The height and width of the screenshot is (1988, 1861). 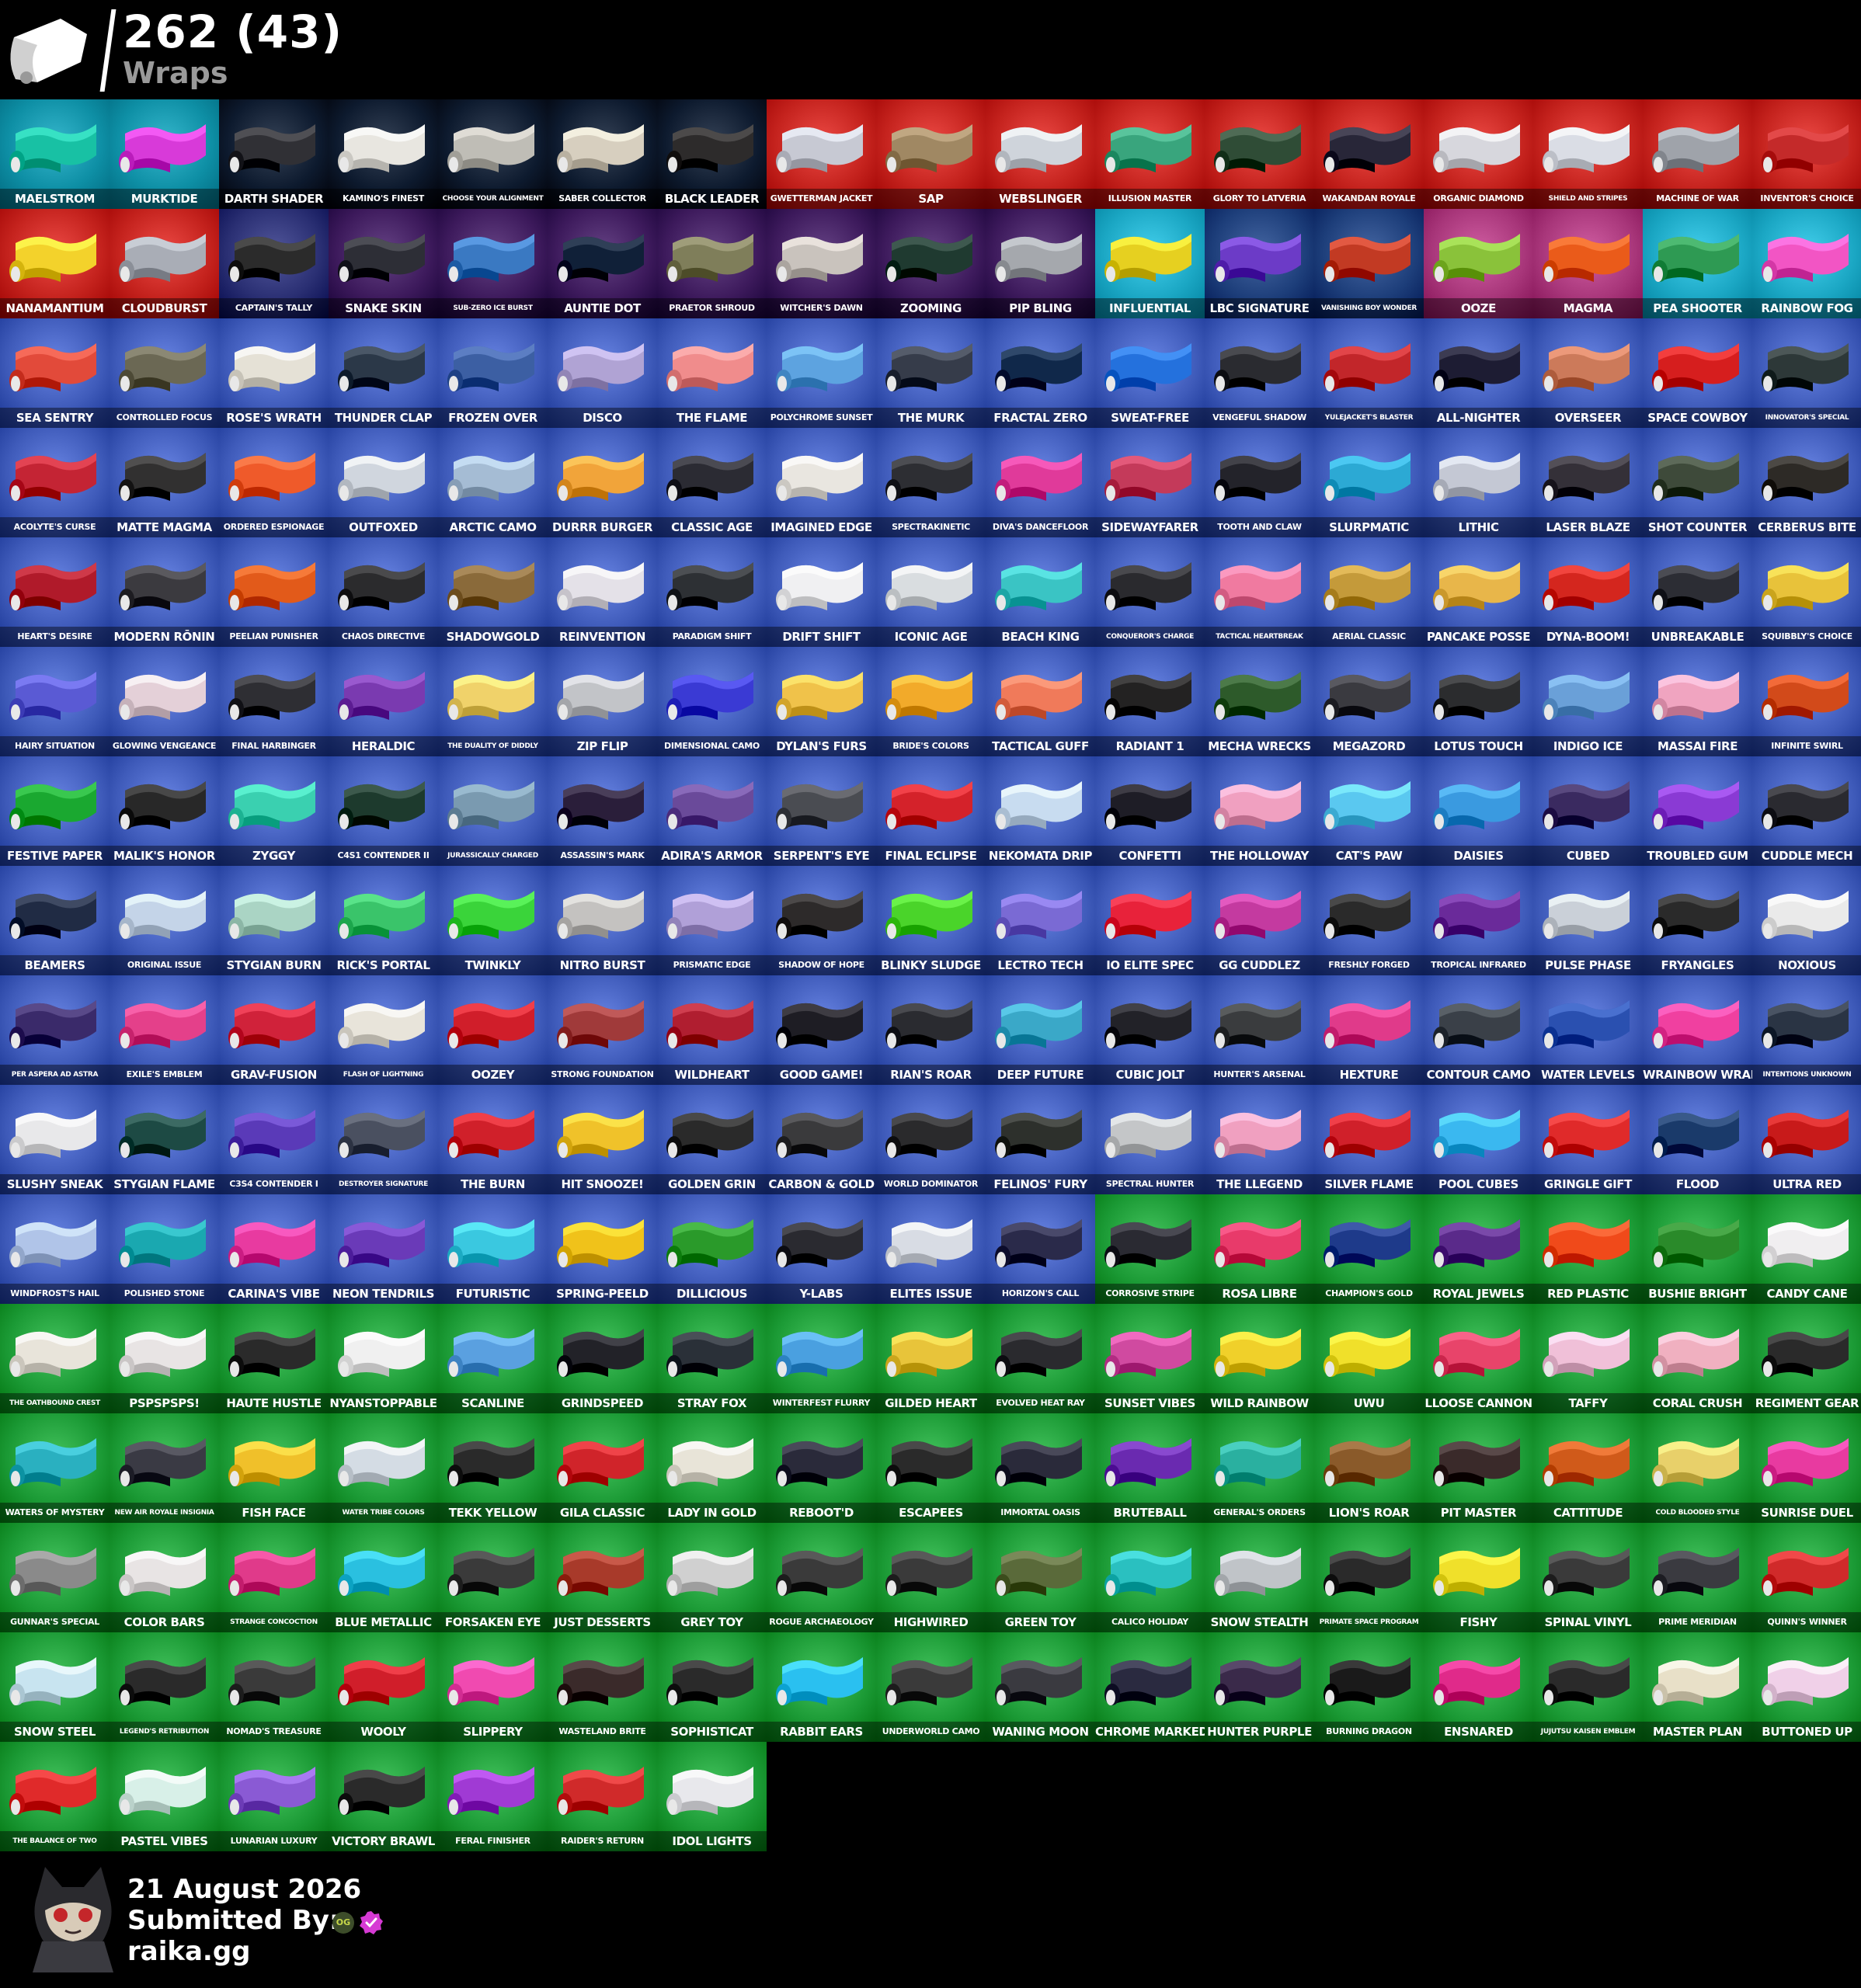 What do you see at coordinates (712, 1468) in the screenshot?
I see `wrap-tile: Lady in Gold` at bounding box center [712, 1468].